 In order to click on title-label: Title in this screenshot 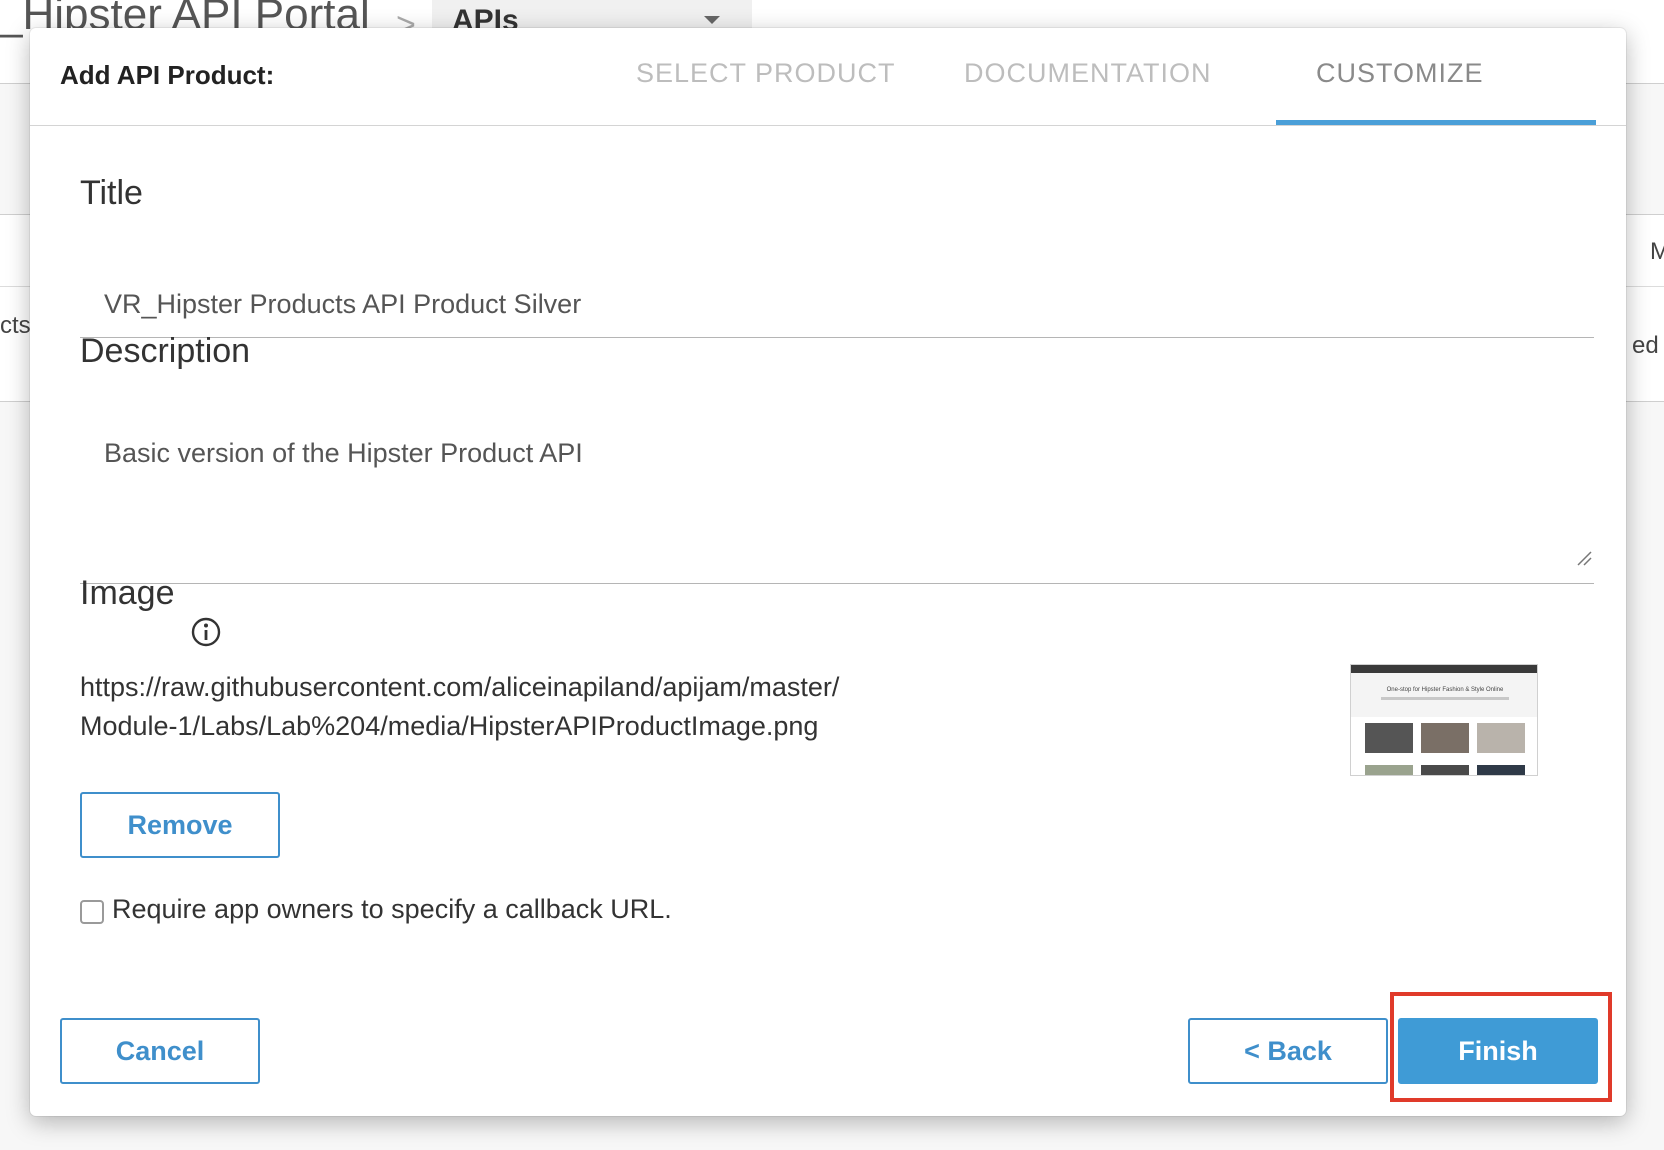, I will do `click(111, 193)`.